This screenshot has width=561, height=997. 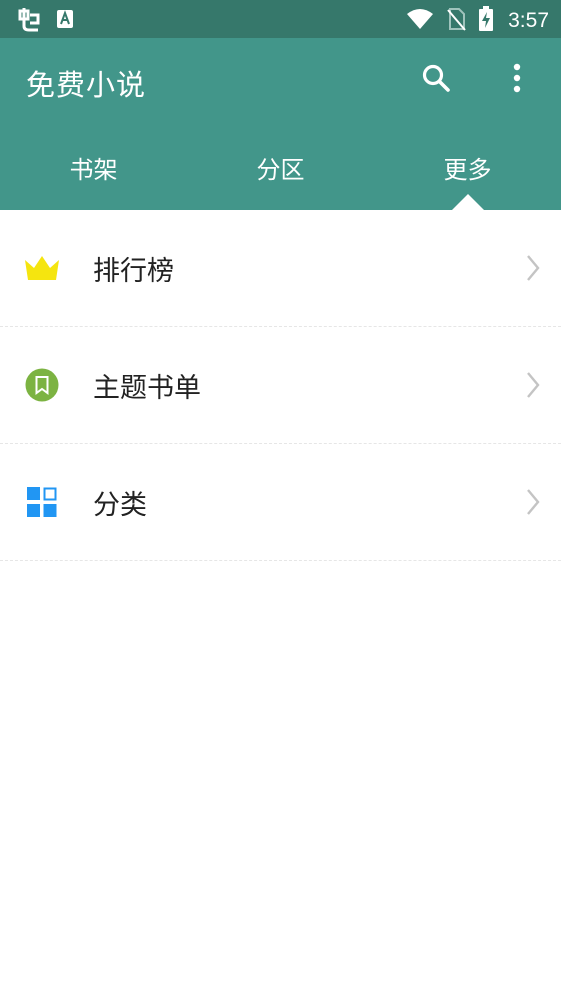 I want to click on crown-icon, so click(x=42, y=268).